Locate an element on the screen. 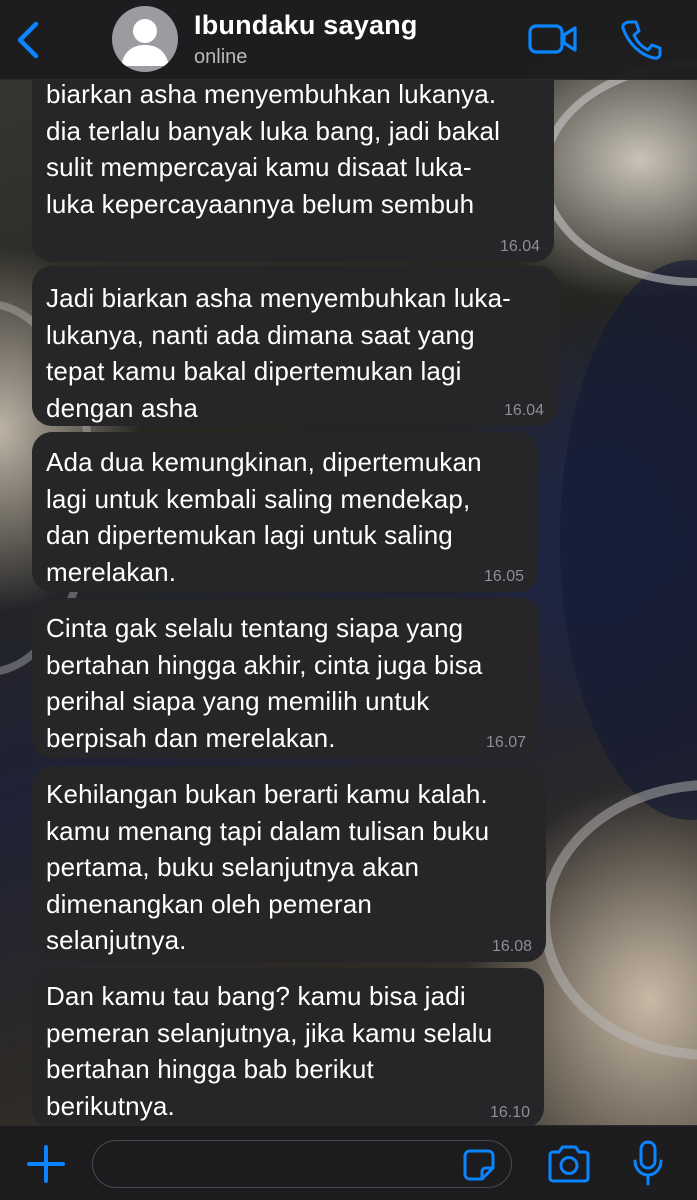 Image resolution: width=697 pixels, height=1200 pixels. message-time: 16.05 is located at coordinates (503, 576).